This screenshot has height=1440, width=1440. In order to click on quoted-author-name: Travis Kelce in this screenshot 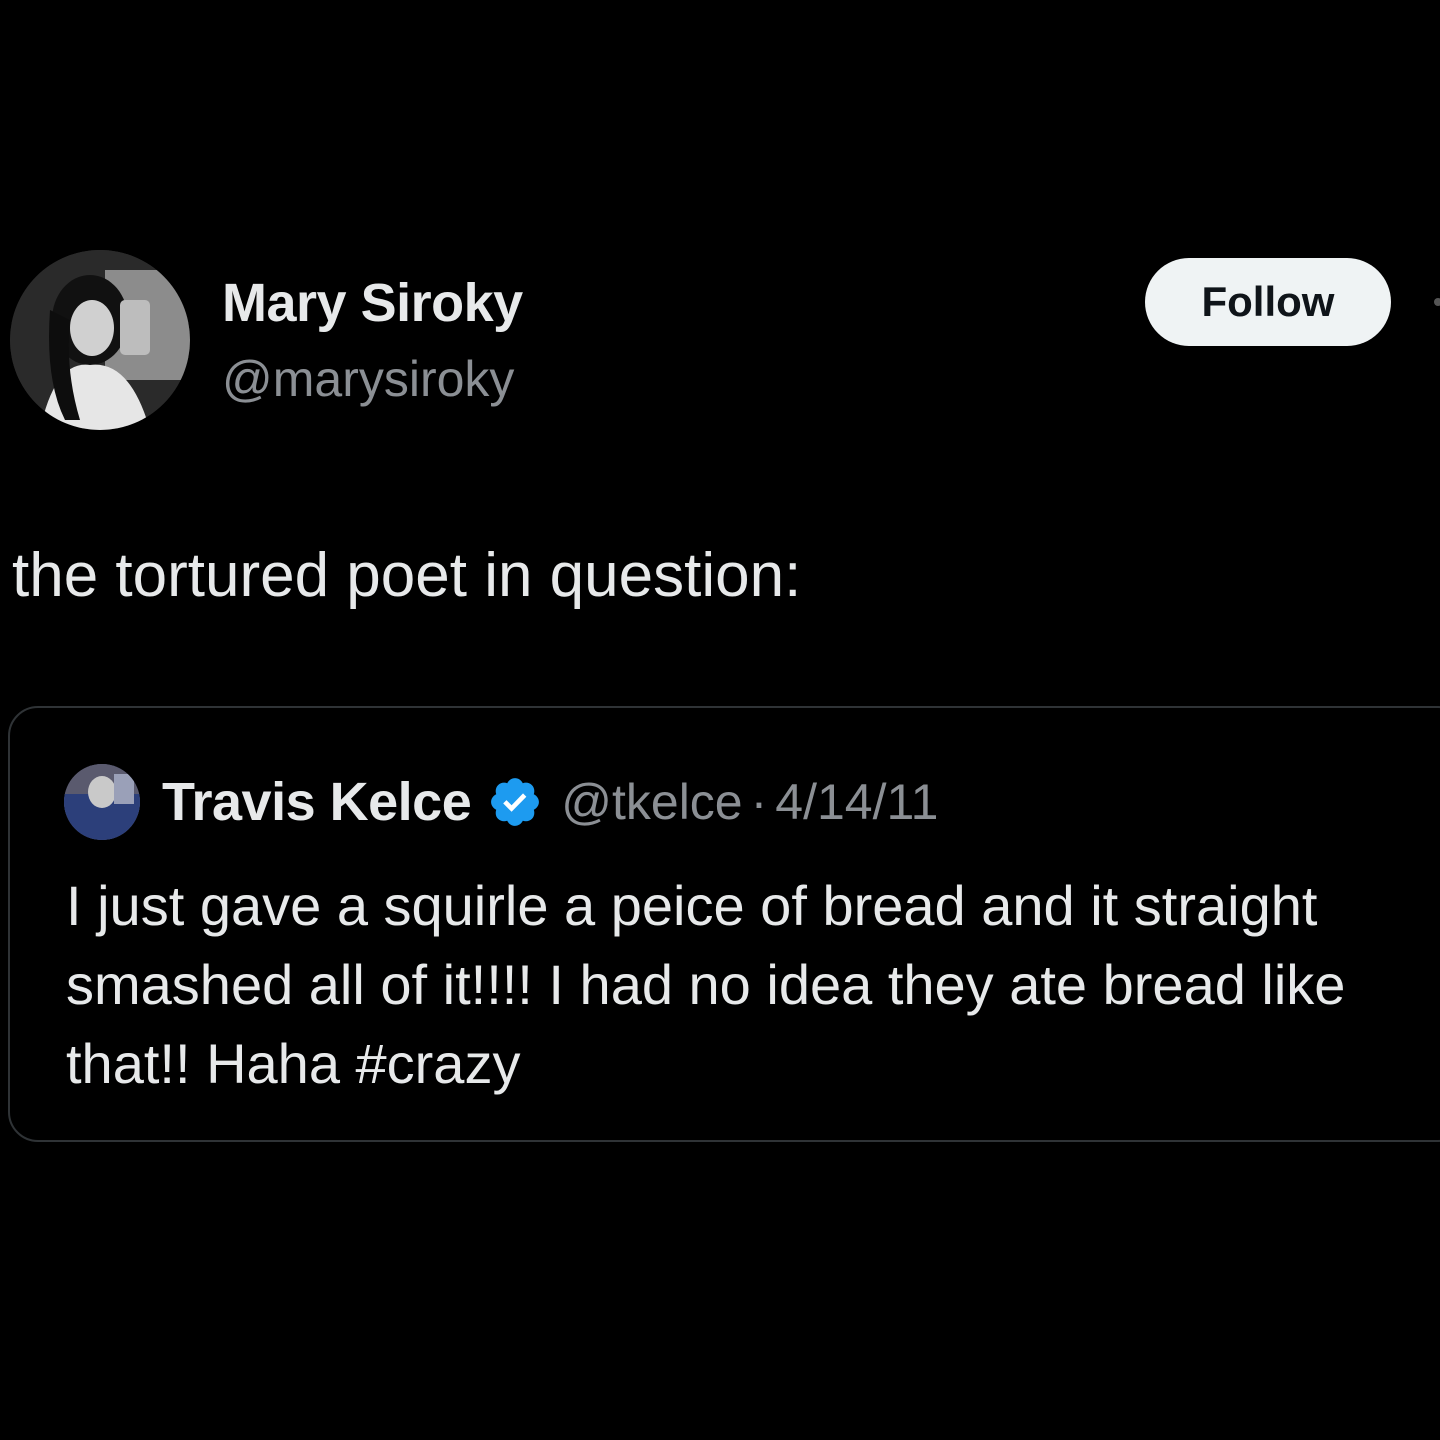, I will do `click(317, 802)`.